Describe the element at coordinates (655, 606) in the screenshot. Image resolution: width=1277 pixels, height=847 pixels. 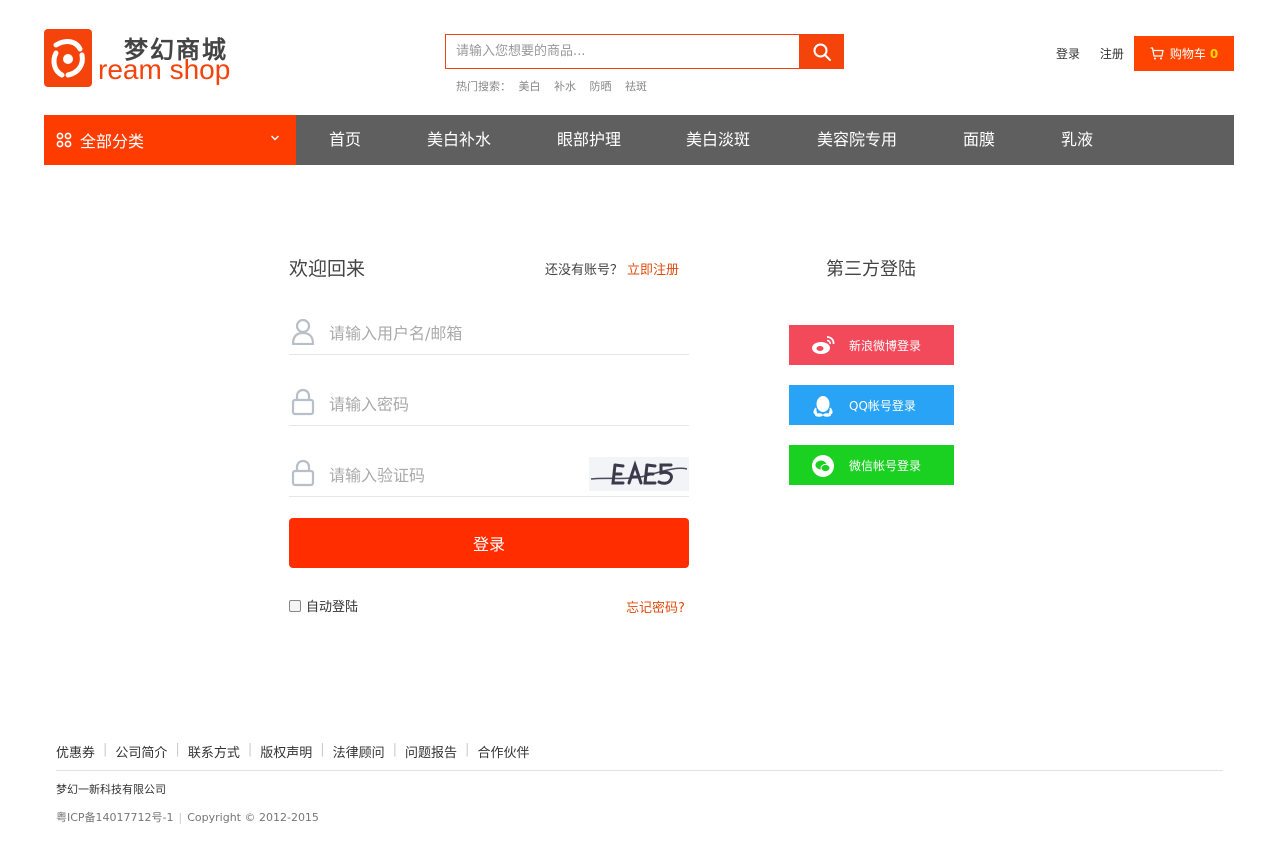
I see `forgot-password-link: 忘记密码?` at that location.